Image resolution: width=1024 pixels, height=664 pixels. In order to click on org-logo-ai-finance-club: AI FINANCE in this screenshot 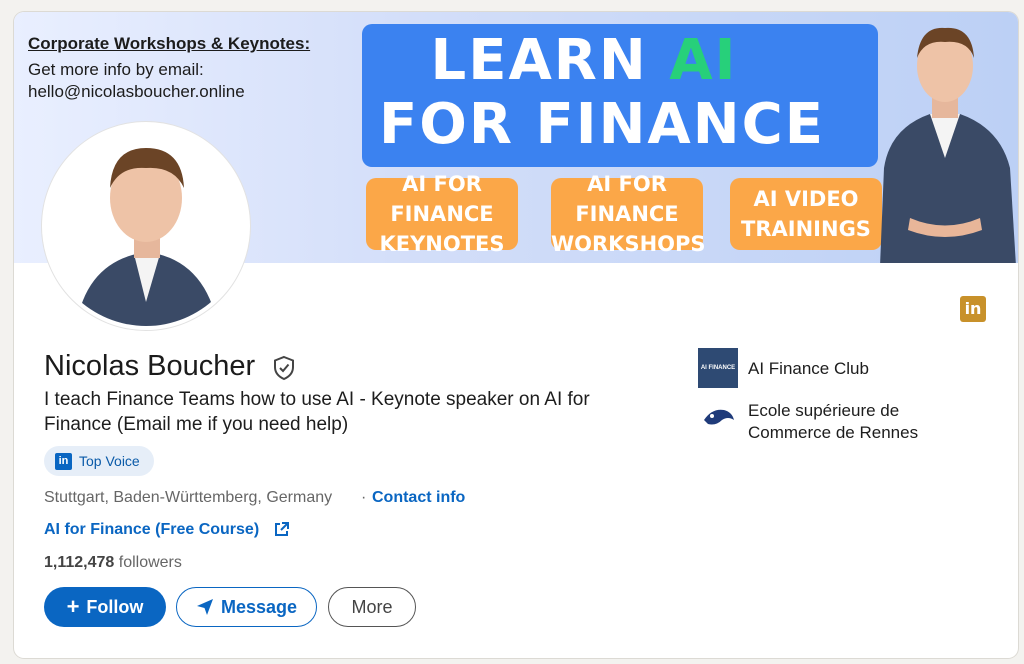, I will do `click(718, 368)`.